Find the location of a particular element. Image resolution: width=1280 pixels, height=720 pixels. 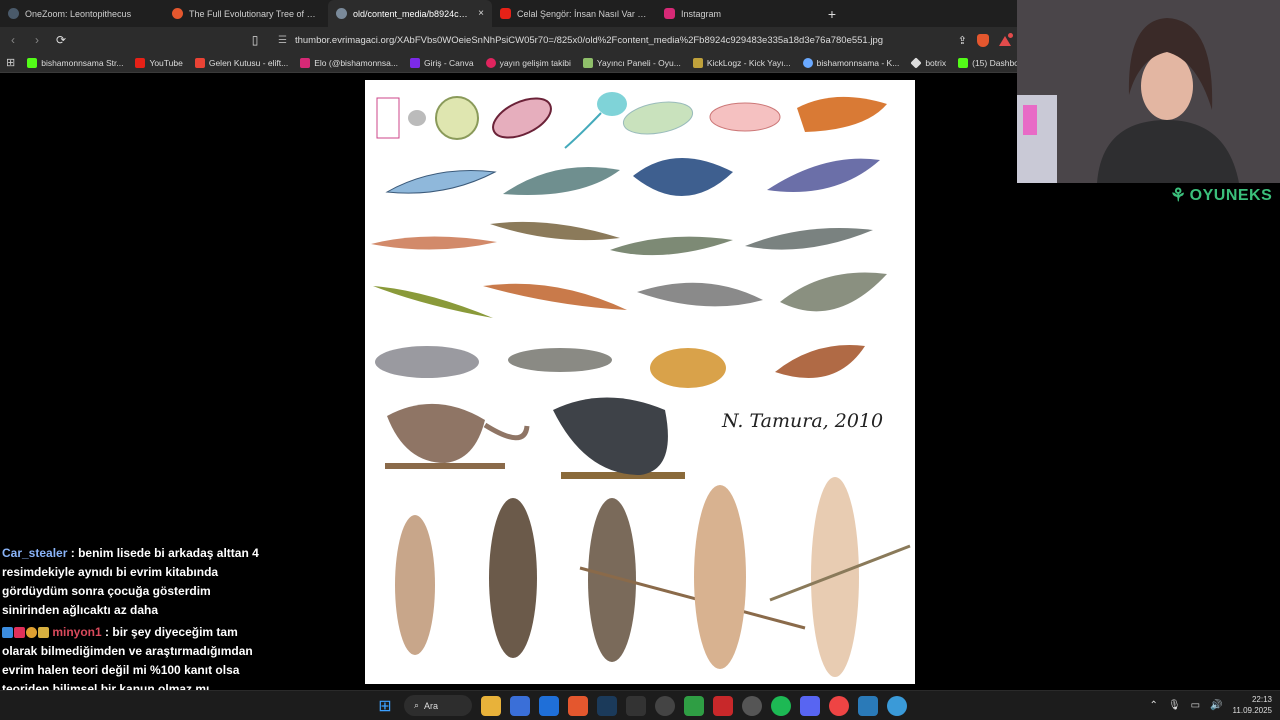

bookmark-label: Giriş - Canva is located at coordinates (448, 62).